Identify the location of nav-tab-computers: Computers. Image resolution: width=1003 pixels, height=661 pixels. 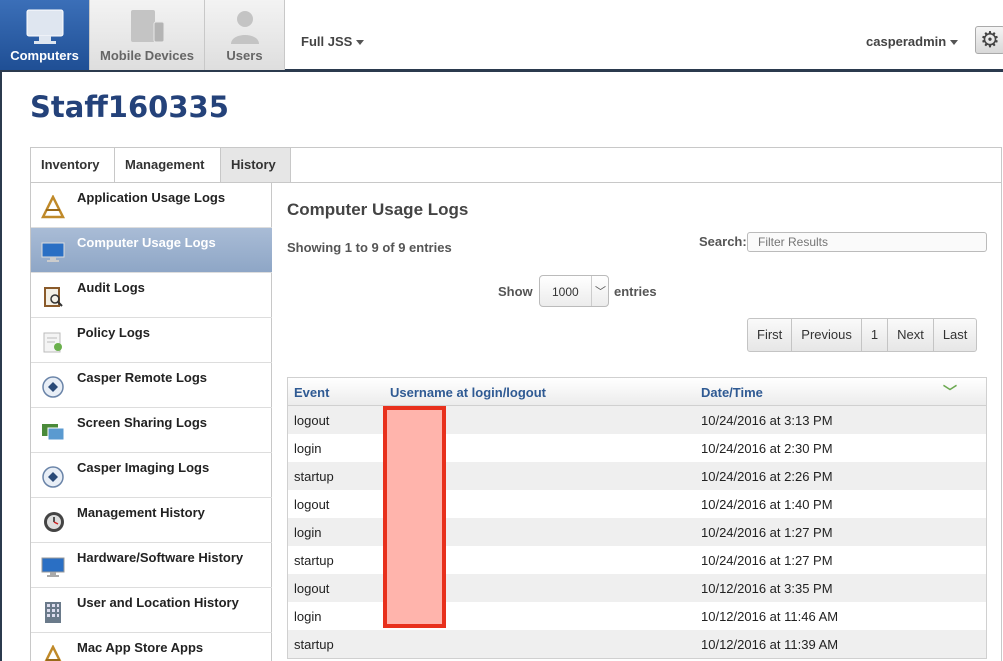
(45, 35).